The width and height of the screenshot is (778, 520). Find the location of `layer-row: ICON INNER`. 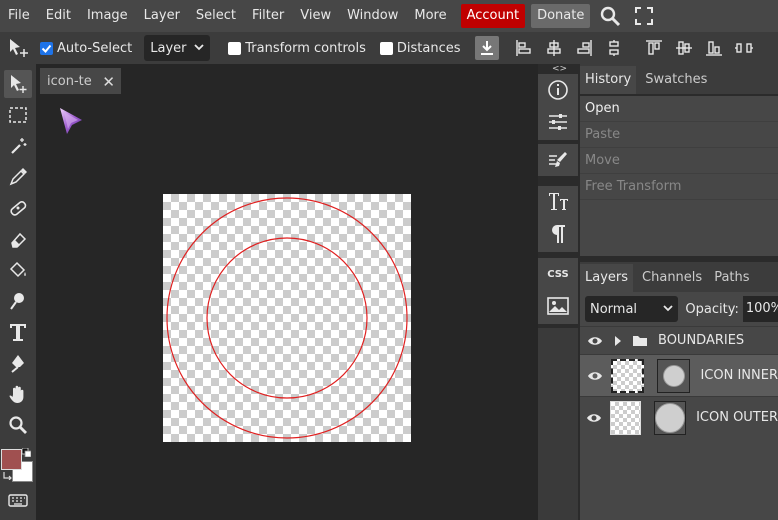

layer-row: ICON INNER is located at coordinates (679, 375).